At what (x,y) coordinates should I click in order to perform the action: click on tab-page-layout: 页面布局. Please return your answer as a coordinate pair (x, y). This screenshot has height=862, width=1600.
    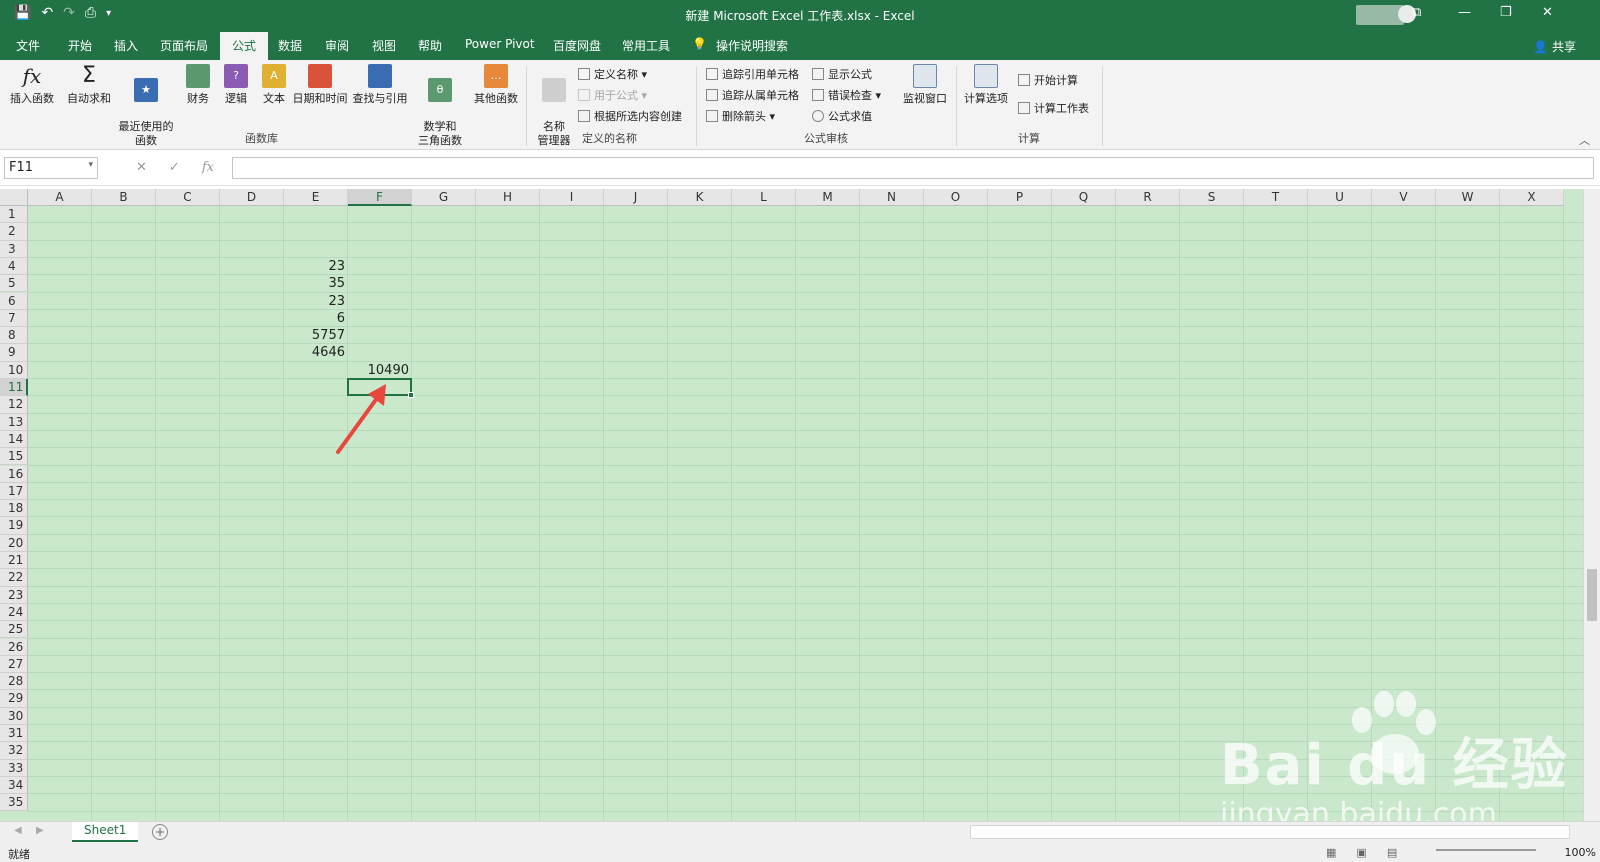
    Looking at the image, I should click on (184, 45).